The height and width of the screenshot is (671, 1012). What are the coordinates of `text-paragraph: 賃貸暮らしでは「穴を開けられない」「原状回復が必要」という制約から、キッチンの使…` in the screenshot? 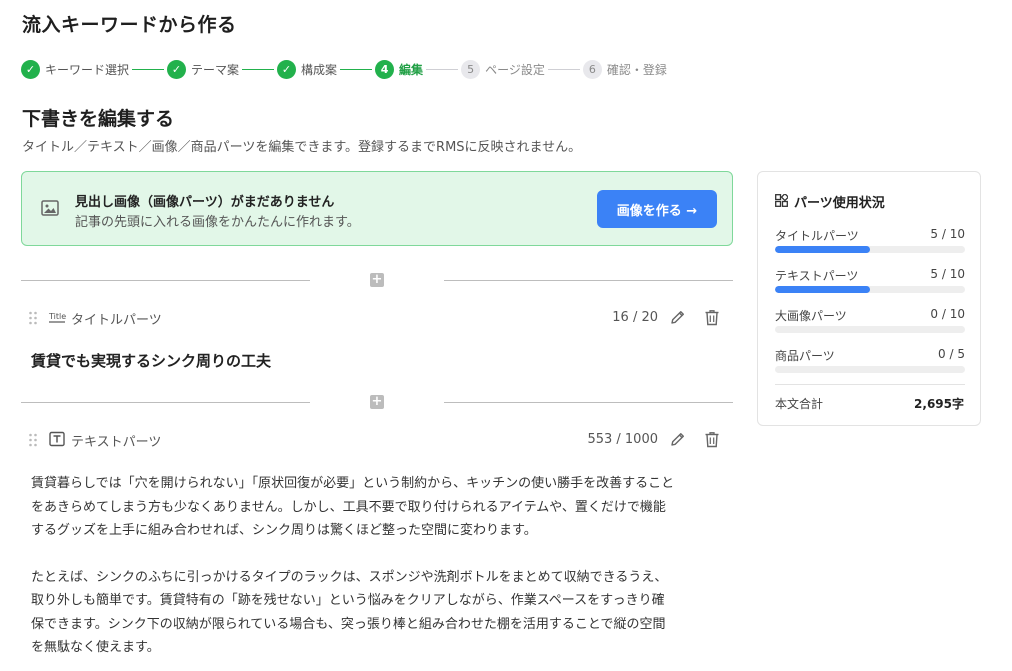 It's located at (353, 507).